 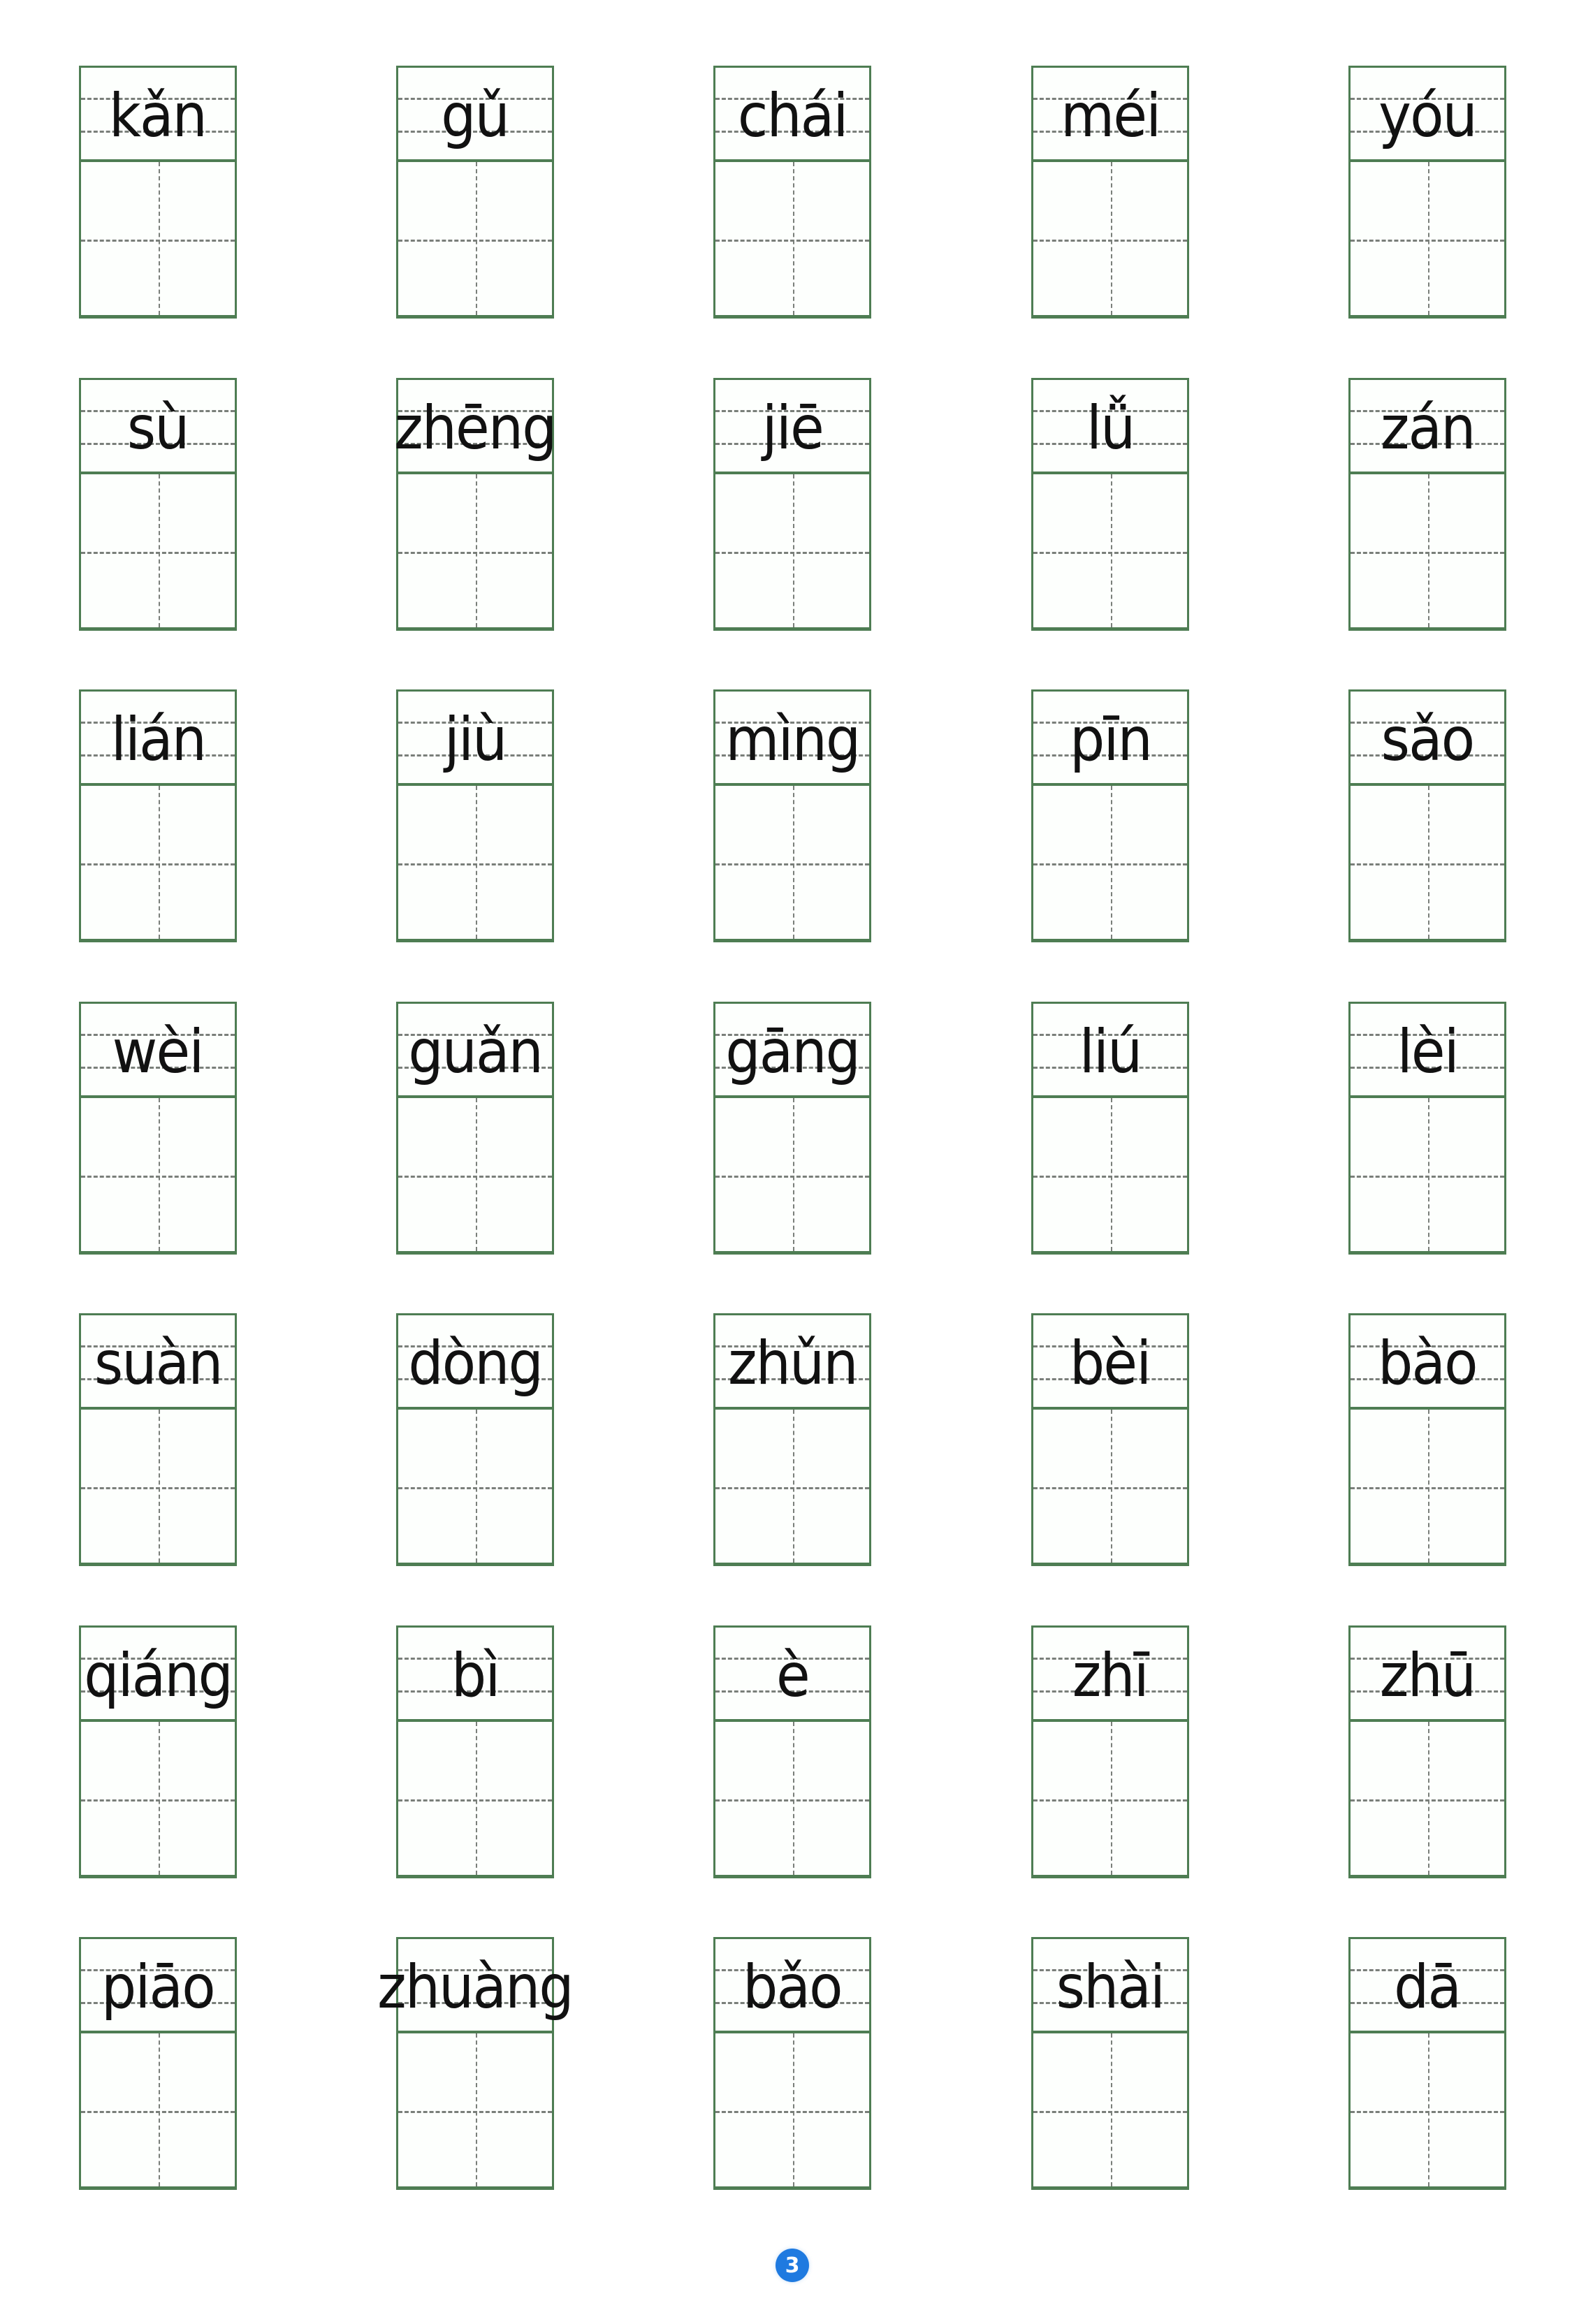 What do you see at coordinates (820, 1978) in the screenshot?
I see `pinyin-label: bǎo` at bounding box center [820, 1978].